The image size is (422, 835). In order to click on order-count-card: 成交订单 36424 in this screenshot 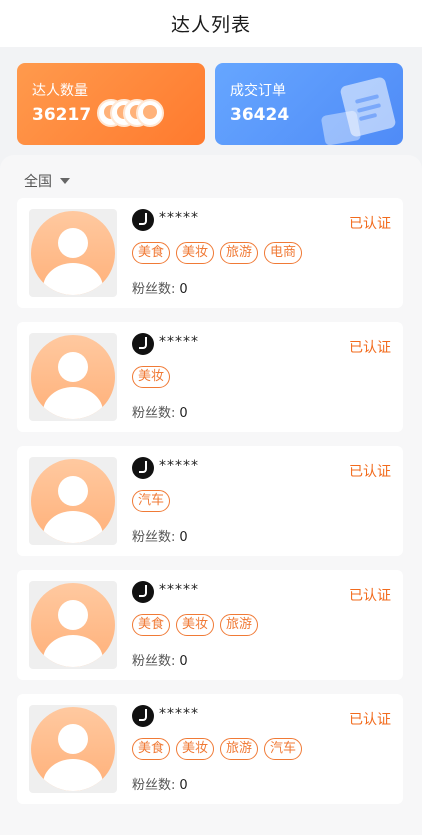, I will do `click(309, 104)`.